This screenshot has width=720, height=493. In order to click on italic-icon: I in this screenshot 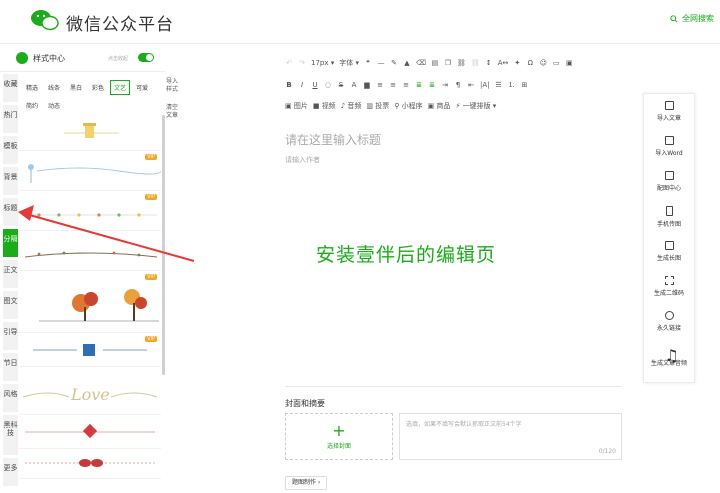, I will do `click(302, 85)`.